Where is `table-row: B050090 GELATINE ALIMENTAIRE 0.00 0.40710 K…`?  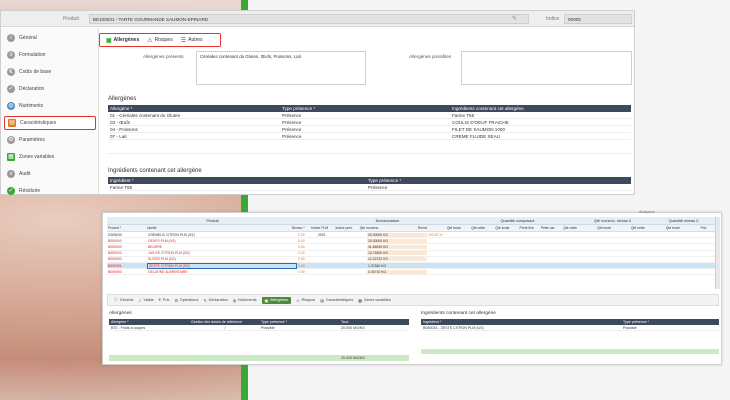 table-row: B050090 GELATINE ALIMENTAIRE 0.00 0.40710 K… is located at coordinates (413, 272).